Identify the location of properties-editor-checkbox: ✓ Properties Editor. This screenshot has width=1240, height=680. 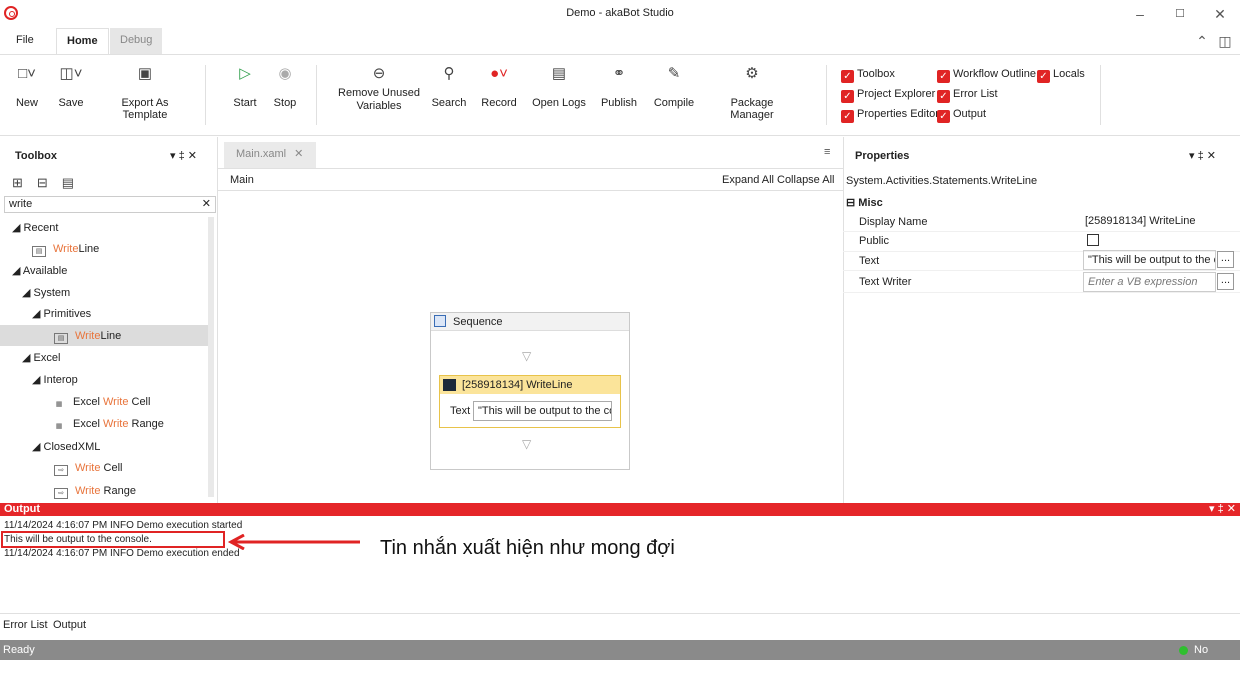
(890, 115).